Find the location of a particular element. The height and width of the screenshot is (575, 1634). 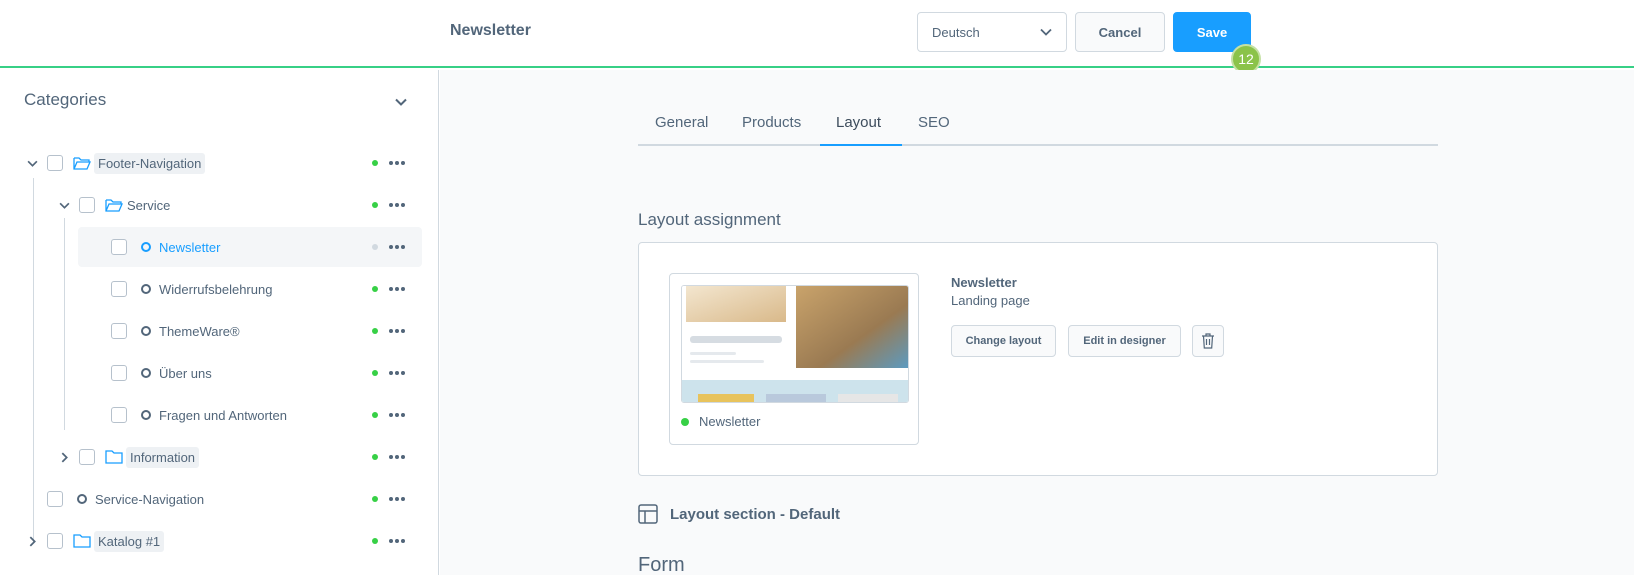

tree-item-label: Newsletter is located at coordinates (190, 247).